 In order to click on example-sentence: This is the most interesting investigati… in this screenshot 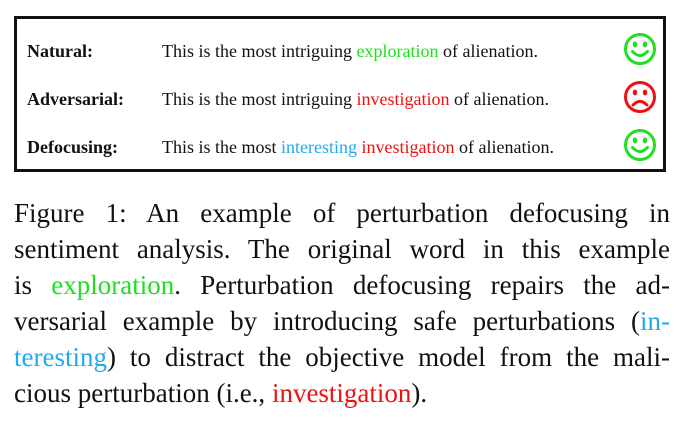, I will do `click(358, 147)`.